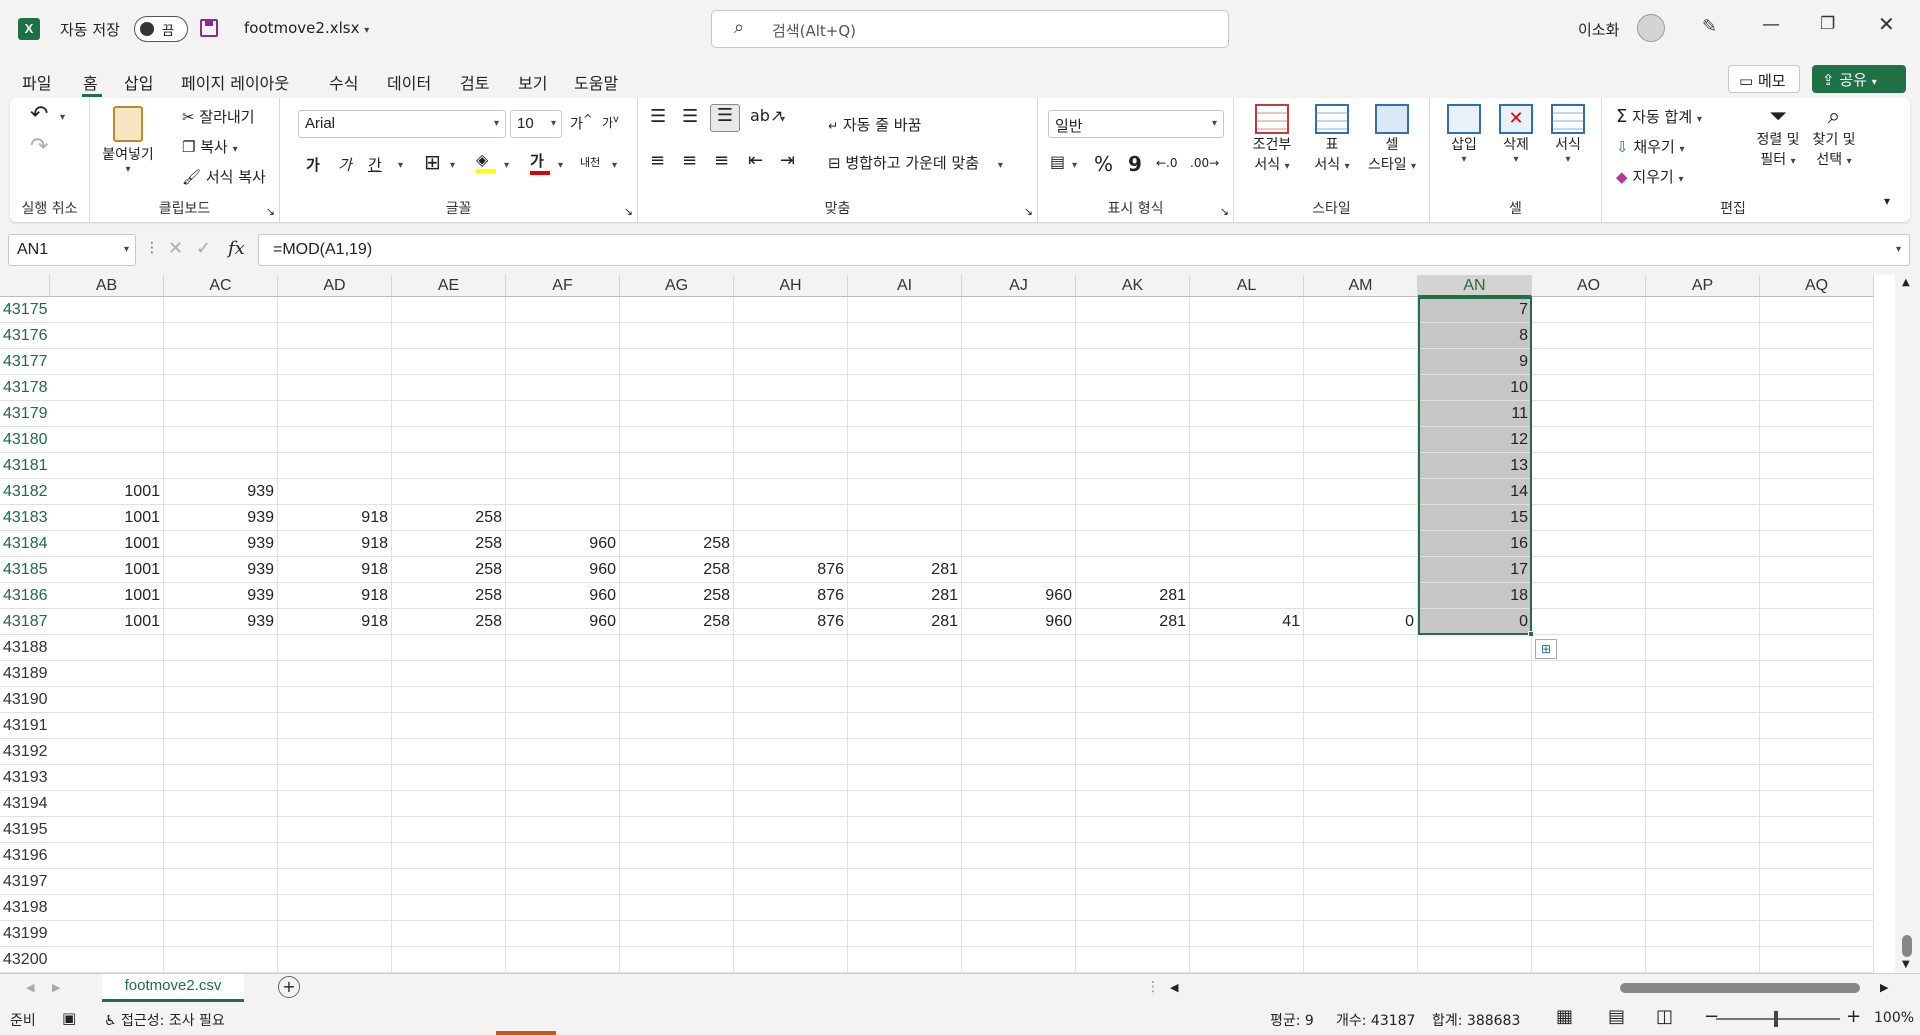 The width and height of the screenshot is (1920, 1035). What do you see at coordinates (25, 700) in the screenshot?
I see `row-header: 43190` at bounding box center [25, 700].